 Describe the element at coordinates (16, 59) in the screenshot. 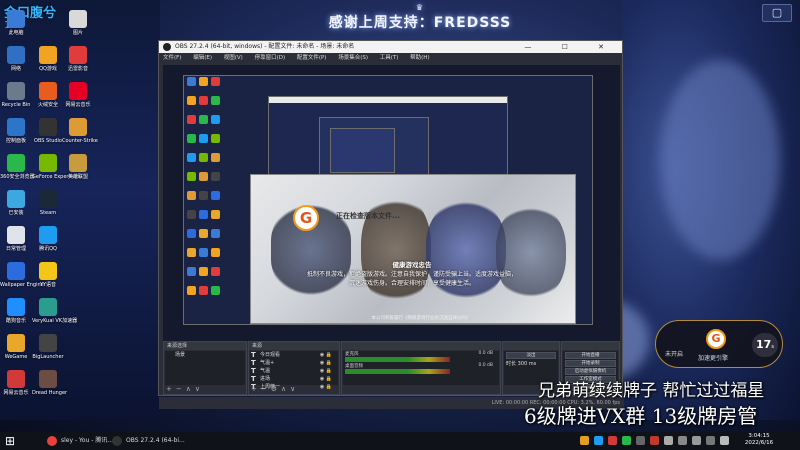

I see `desktop-icon: 网络` at that location.